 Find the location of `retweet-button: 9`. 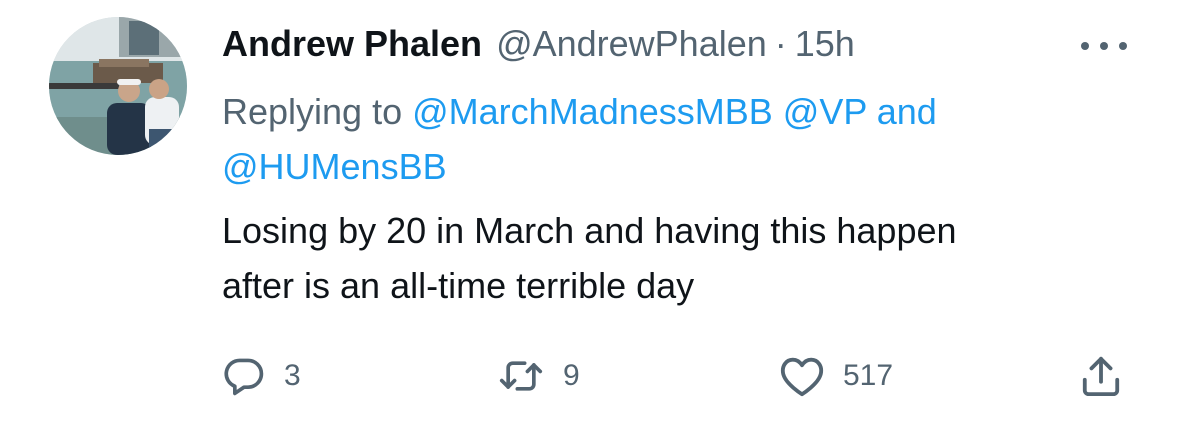

retweet-button: 9 is located at coordinates (538, 376).